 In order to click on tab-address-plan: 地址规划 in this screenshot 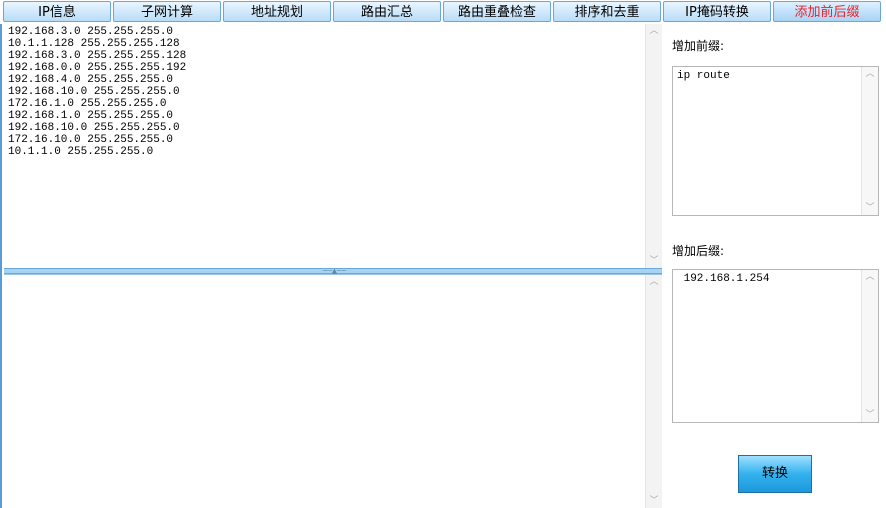, I will do `click(277, 11)`.